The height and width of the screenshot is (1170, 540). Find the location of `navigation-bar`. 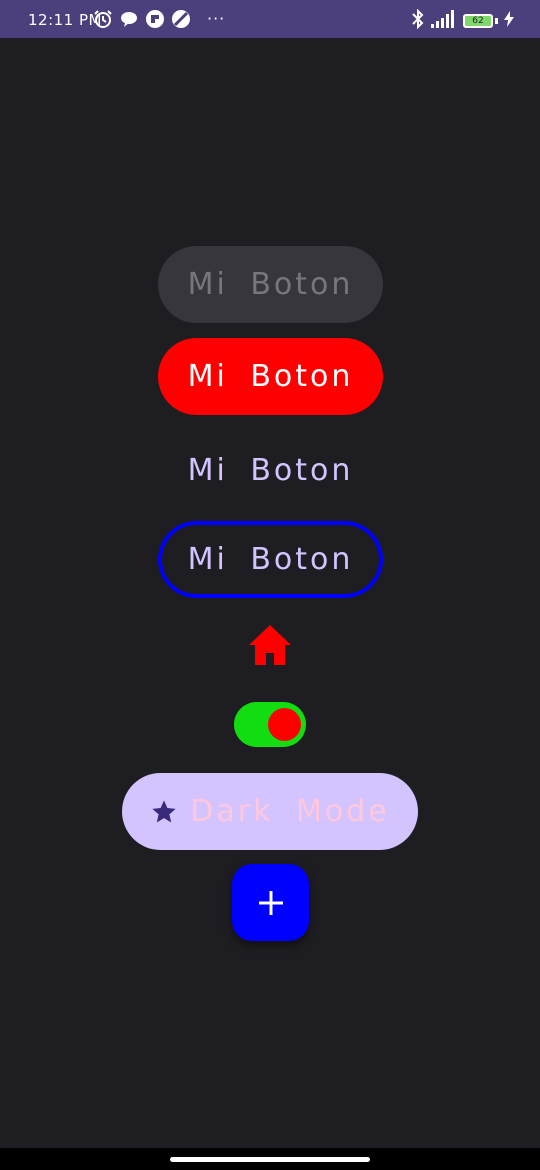

navigation-bar is located at coordinates (270, 1159).